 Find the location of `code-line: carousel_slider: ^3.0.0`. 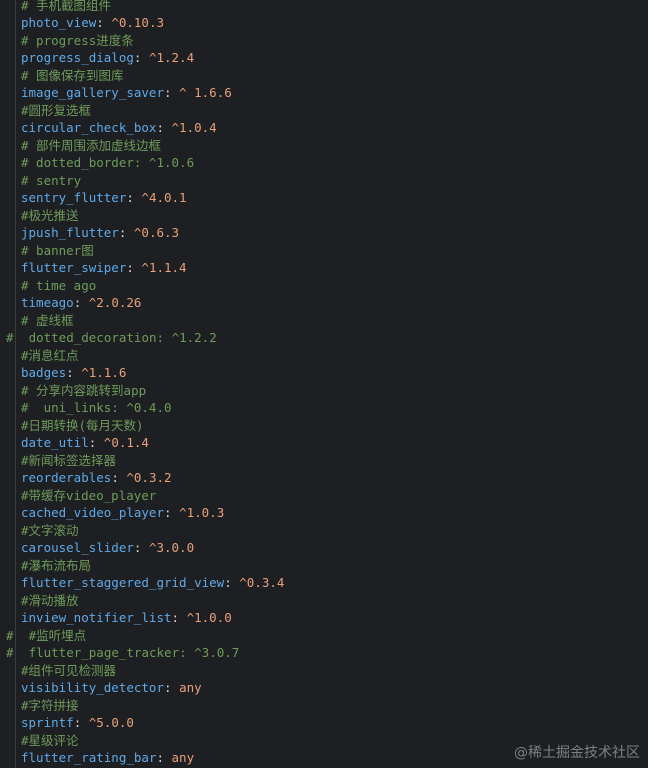

code-line: carousel_slider: ^3.0.0 is located at coordinates (107, 548).